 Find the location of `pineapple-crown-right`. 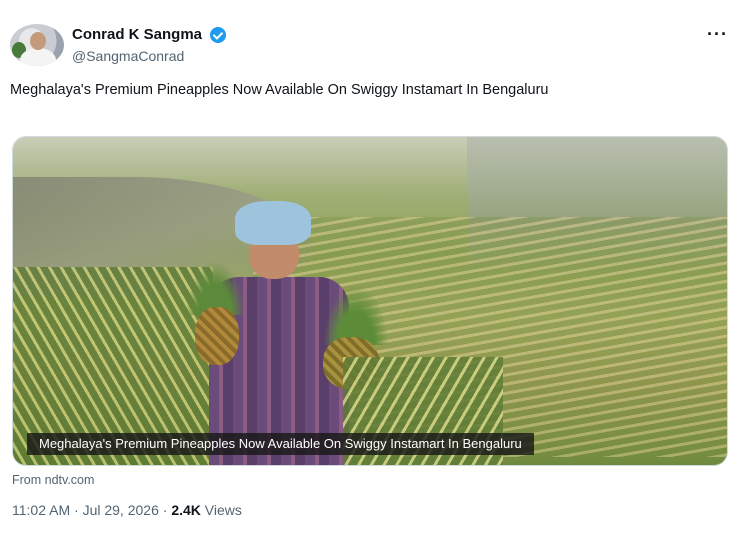

pineapple-crown-right is located at coordinates (356, 315).